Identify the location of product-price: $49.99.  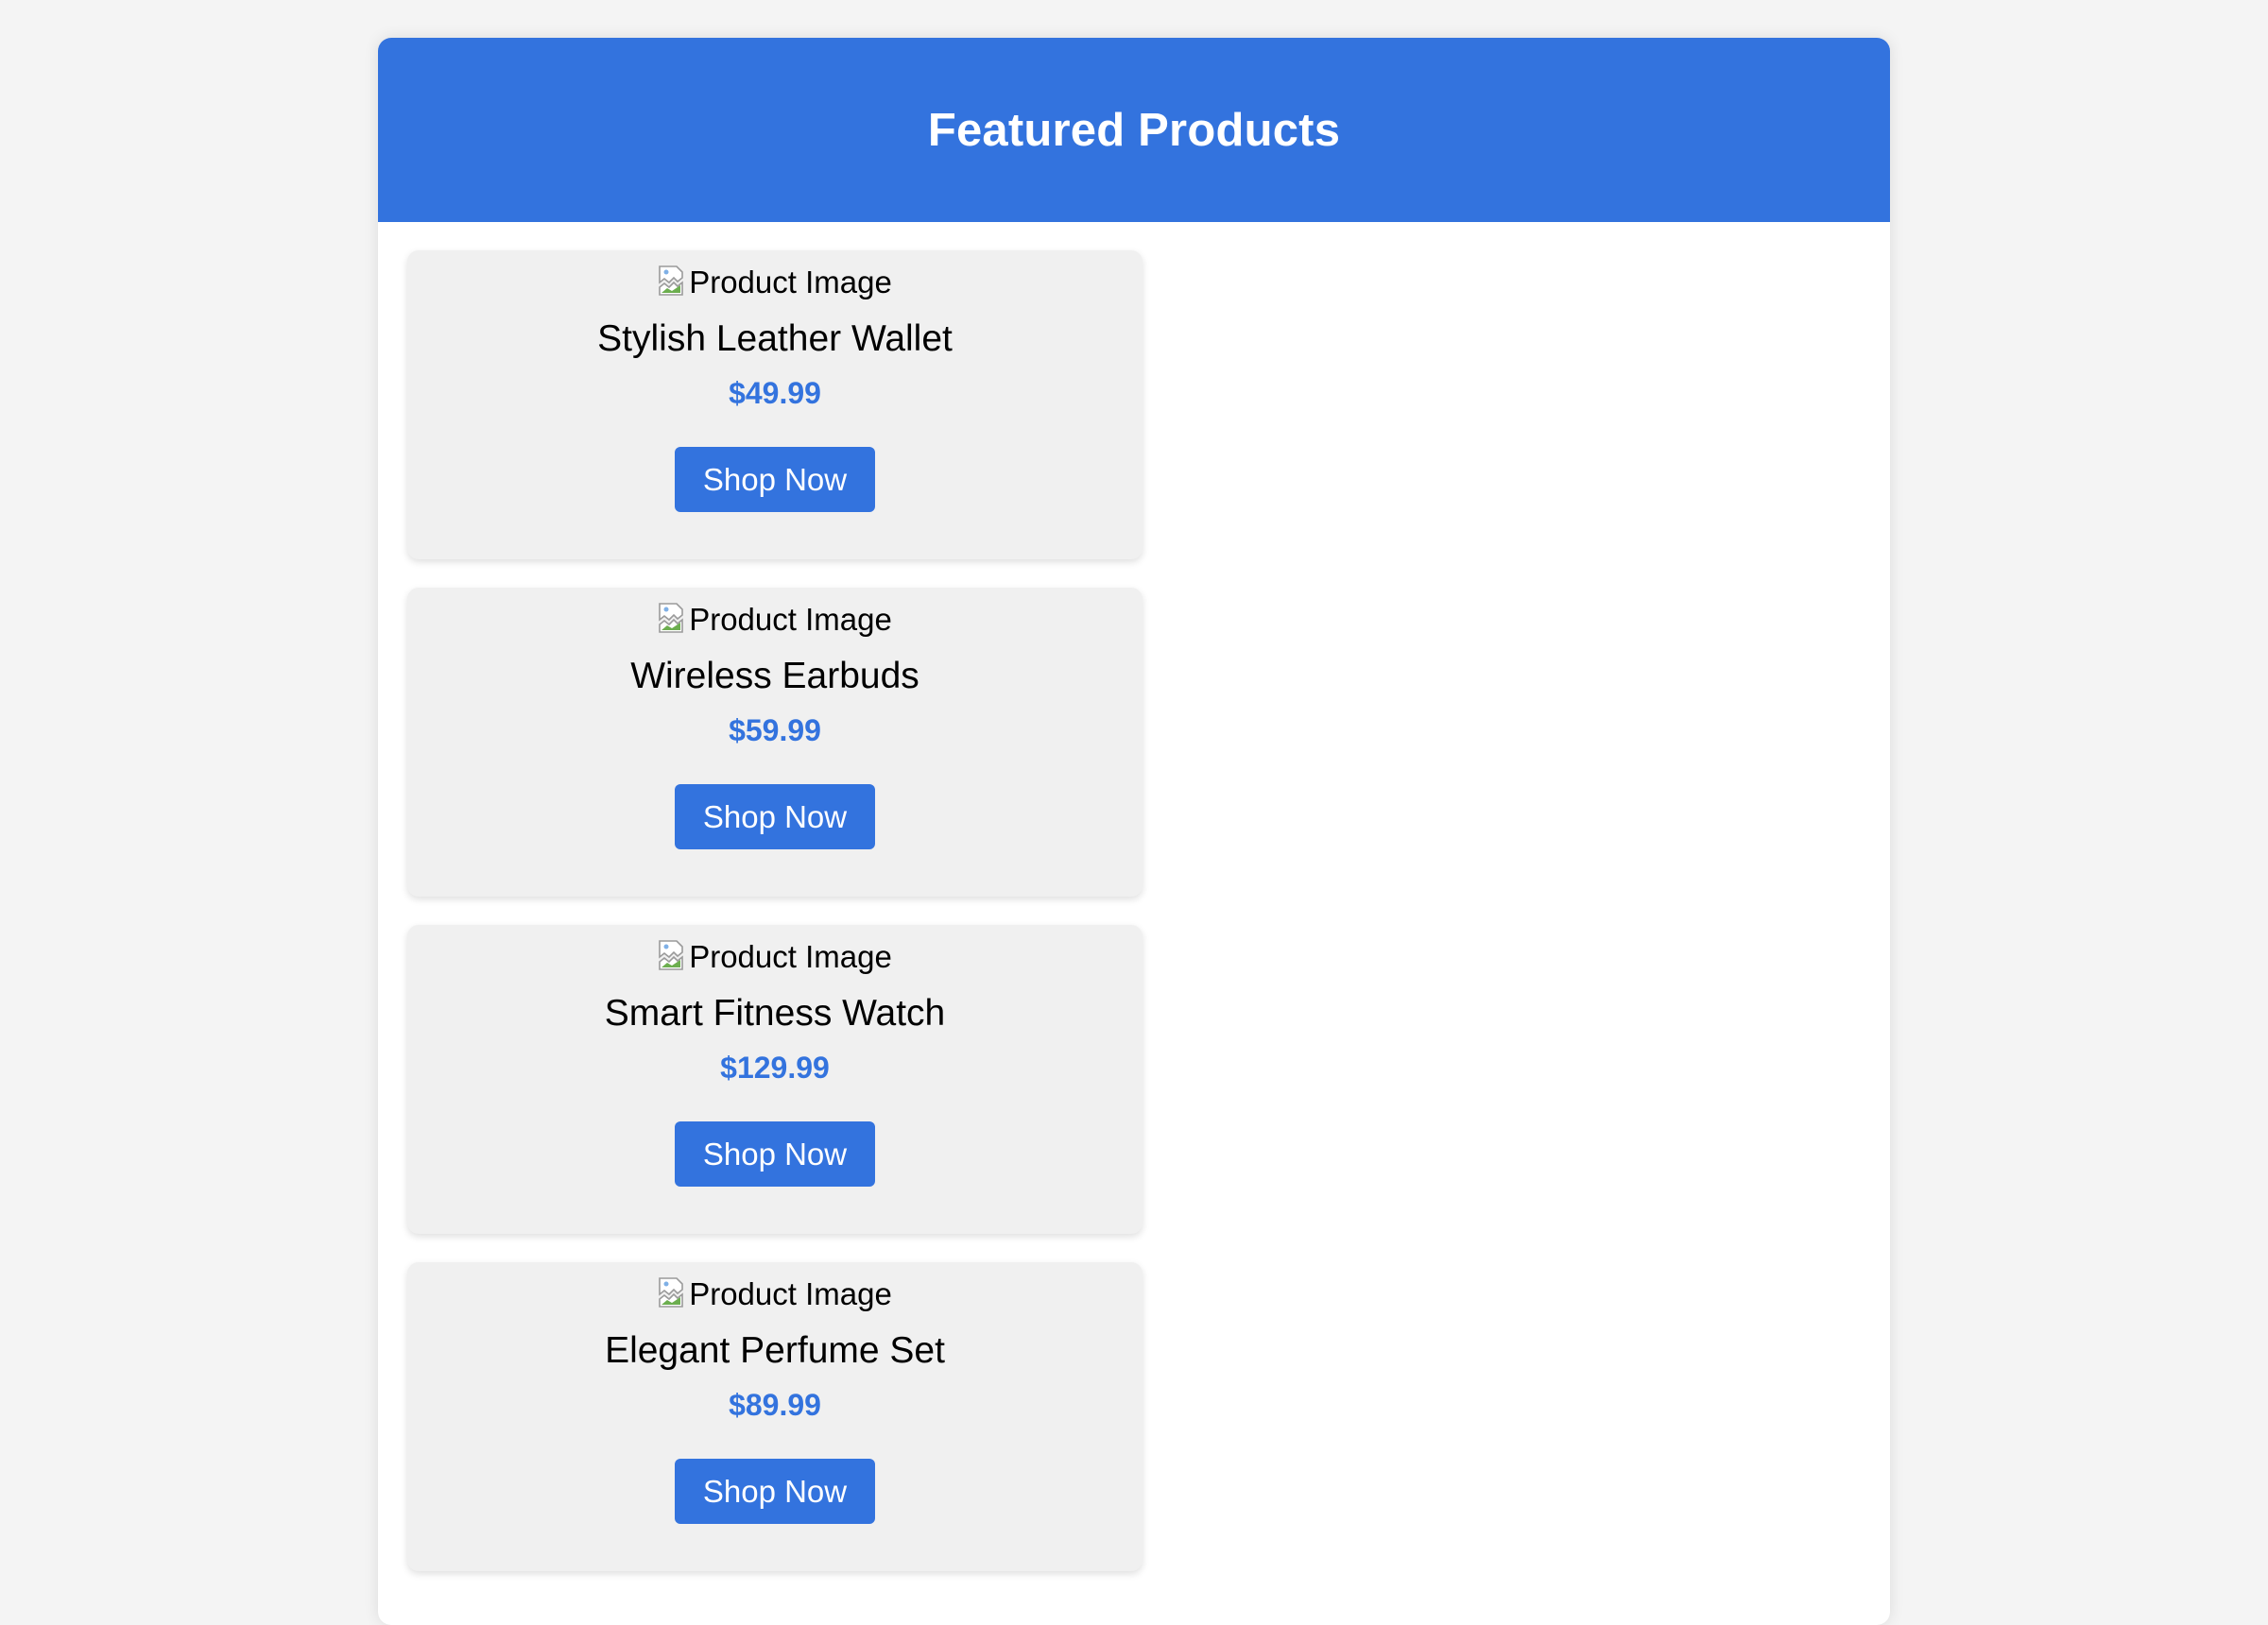
(775, 393).